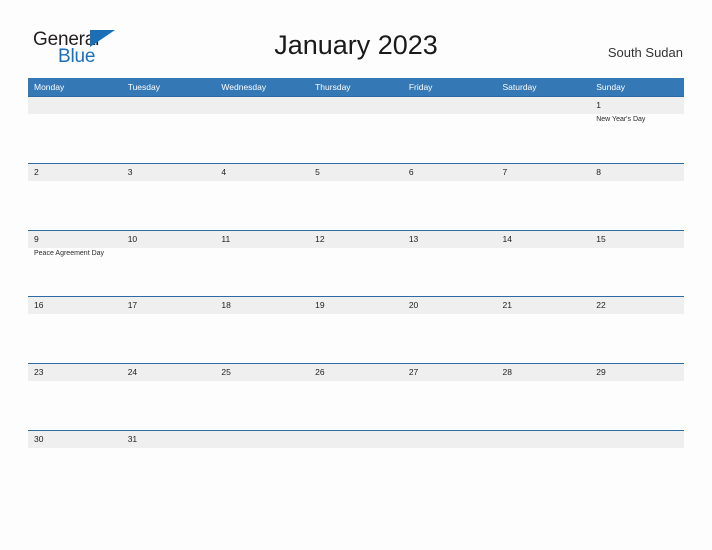 This screenshot has width=712, height=550. Describe the element at coordinates (143, 87) in the screenshot. I see `weekday-header-tuesday: Tuesday` at that location.